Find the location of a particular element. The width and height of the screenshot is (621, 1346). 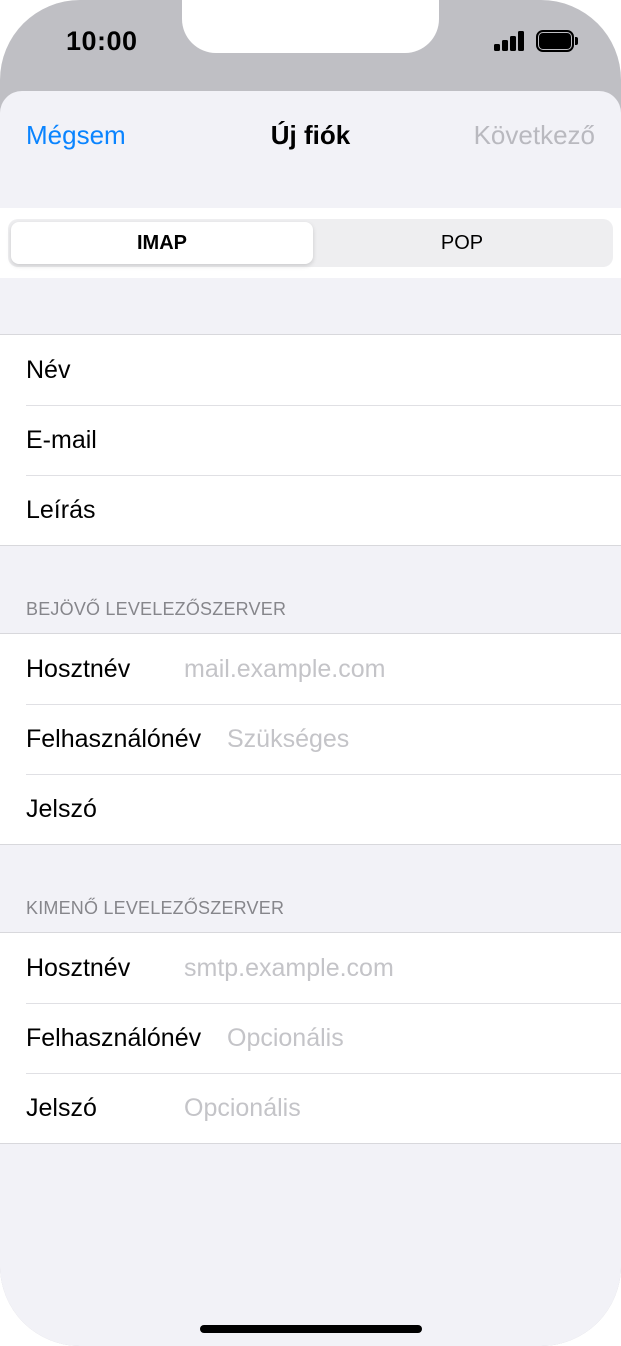

incoming-host-input is located at coordinates (392, 669).